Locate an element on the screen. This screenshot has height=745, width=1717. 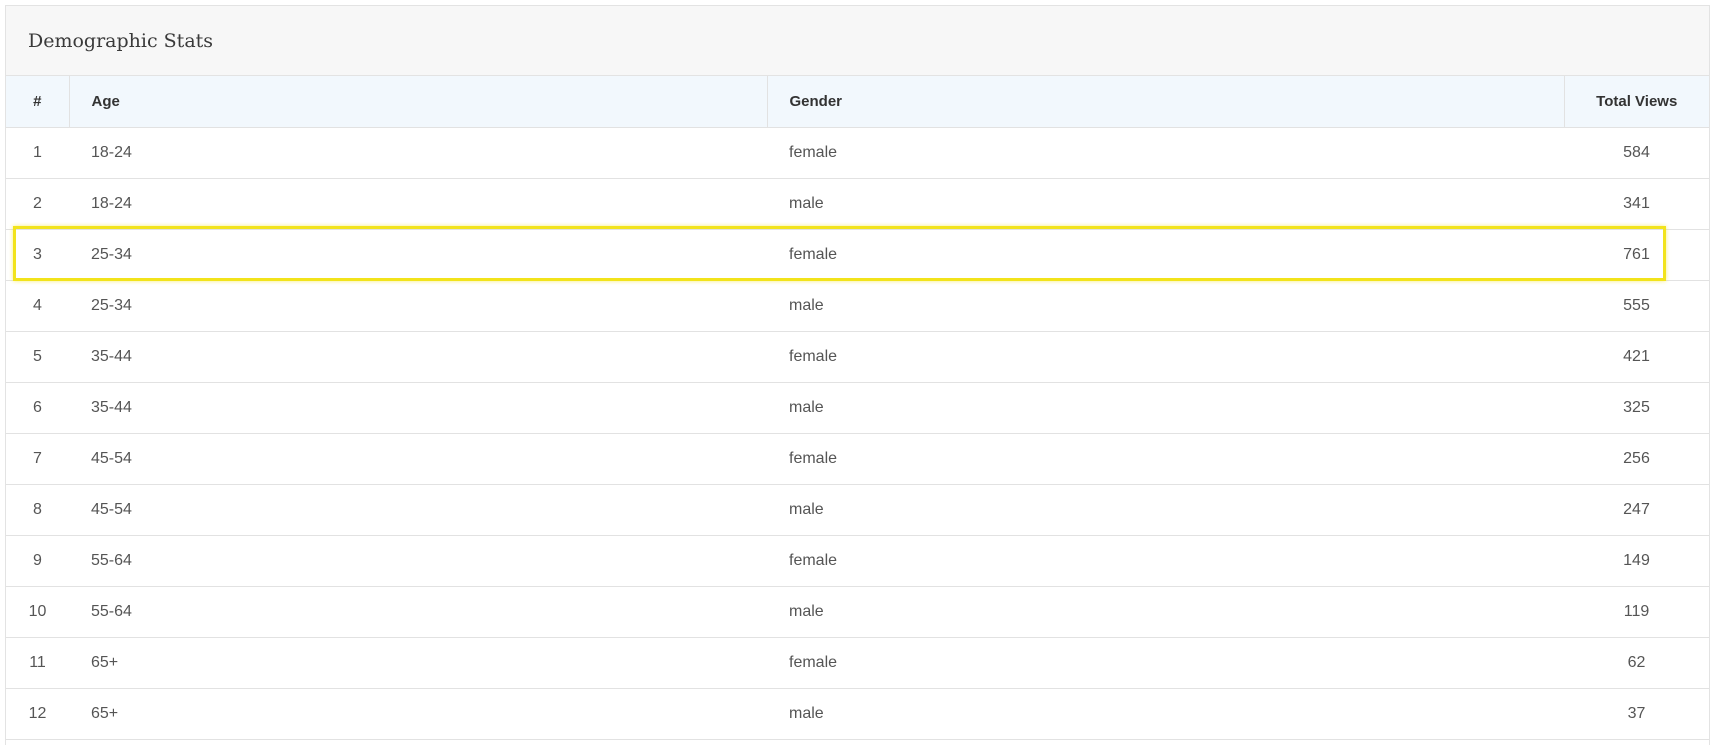
table-row: 10 55-64 male 119 is located at coordinates (857, 612).